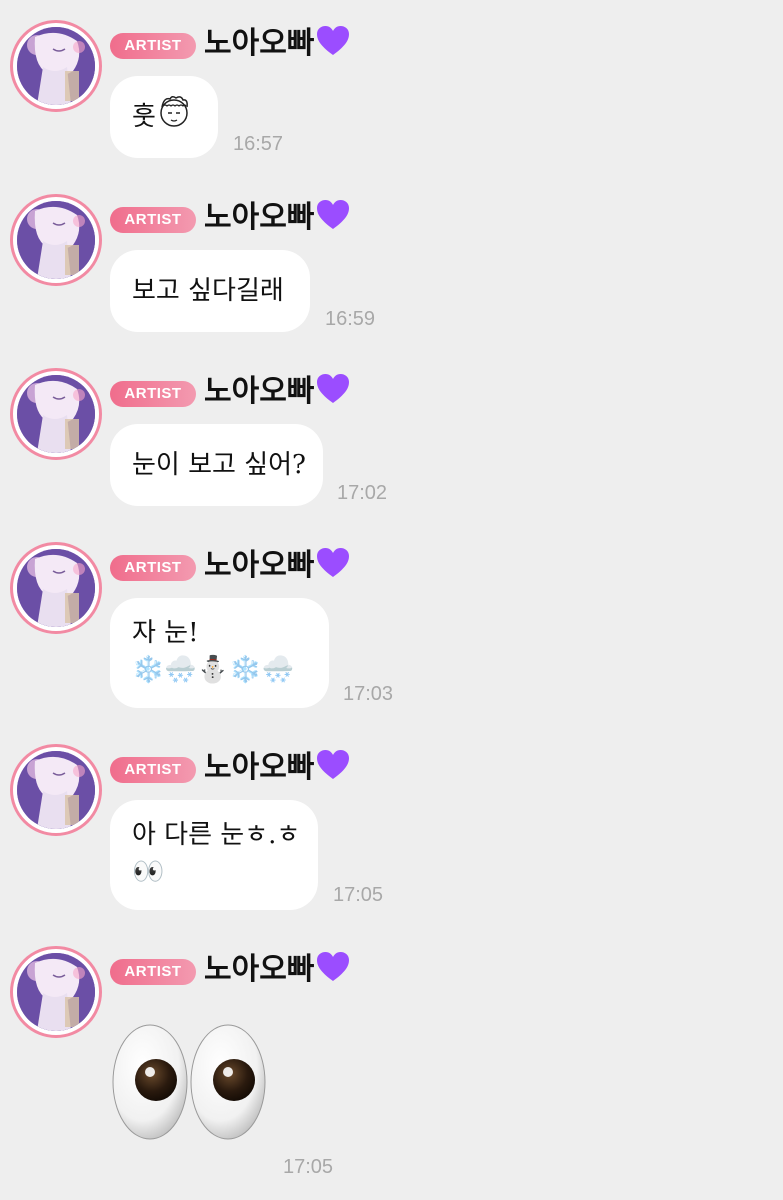  I want to click on message-text: 보고 싶다길래, so click(208, 291).